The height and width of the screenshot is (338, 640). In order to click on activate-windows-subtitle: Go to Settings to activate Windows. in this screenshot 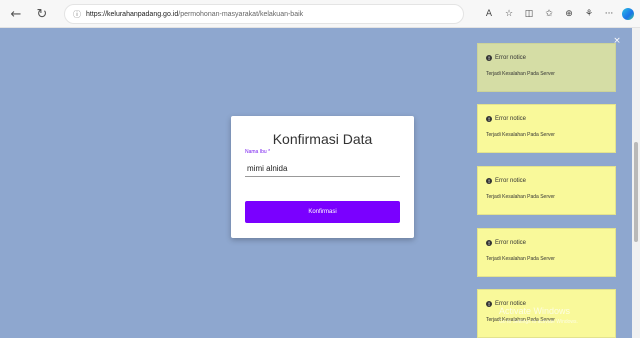, I will do `click(538, 322)`.